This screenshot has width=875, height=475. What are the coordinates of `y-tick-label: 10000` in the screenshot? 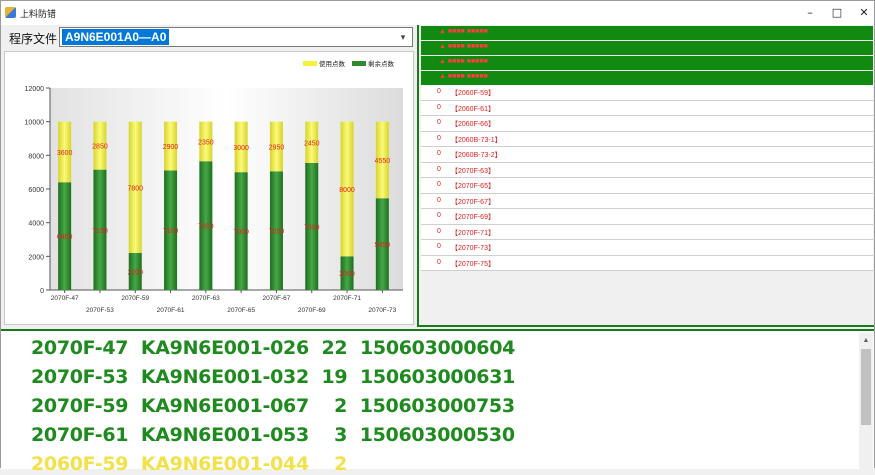 It's located at (35, 123).